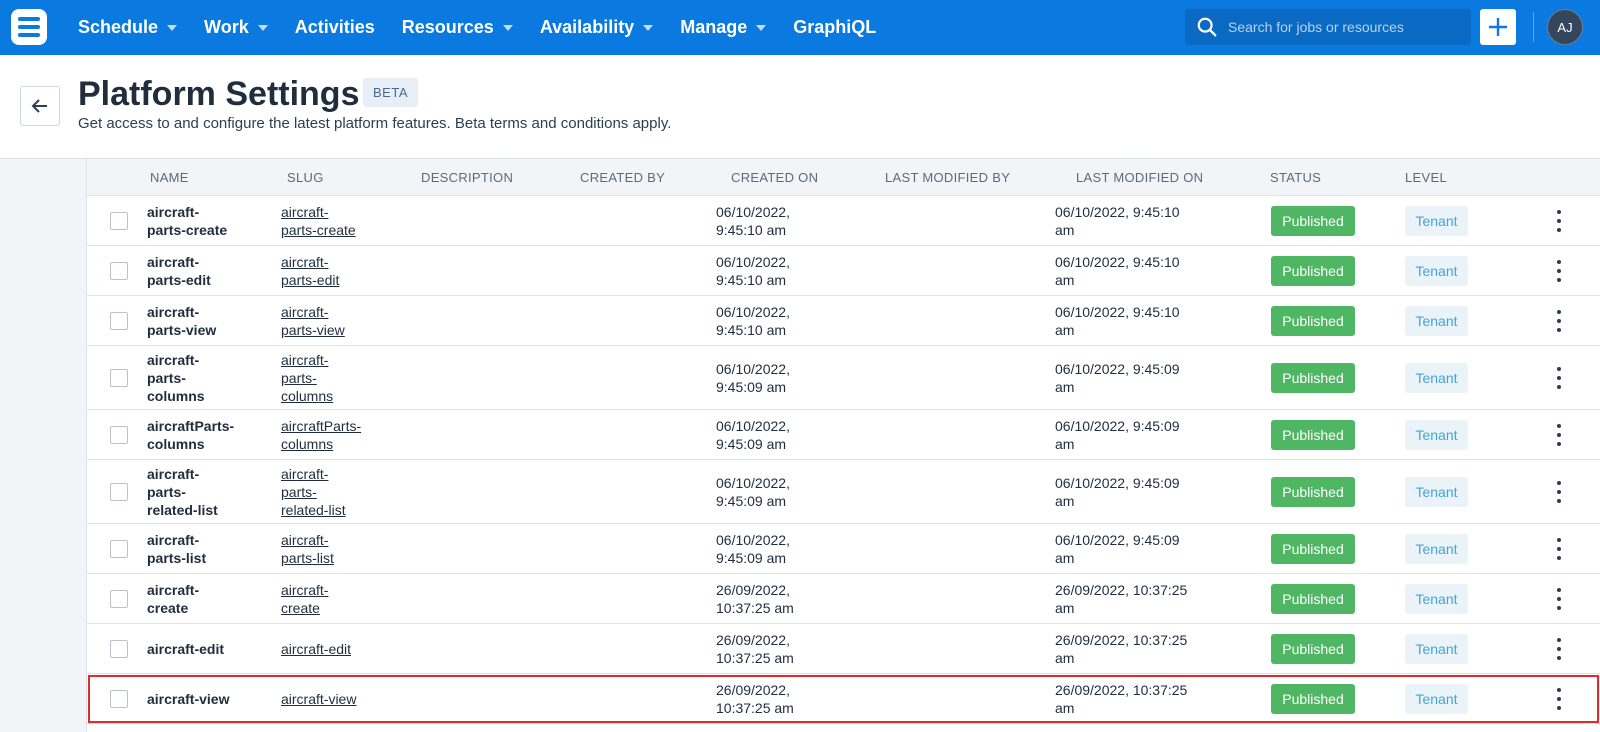 This screenshot has height=732, width=1600. What do you see at coordinates (753, 590) in the screenshot?
I see `row-created-on-line: 26/09/2022,` at bounding box center [753, 590].